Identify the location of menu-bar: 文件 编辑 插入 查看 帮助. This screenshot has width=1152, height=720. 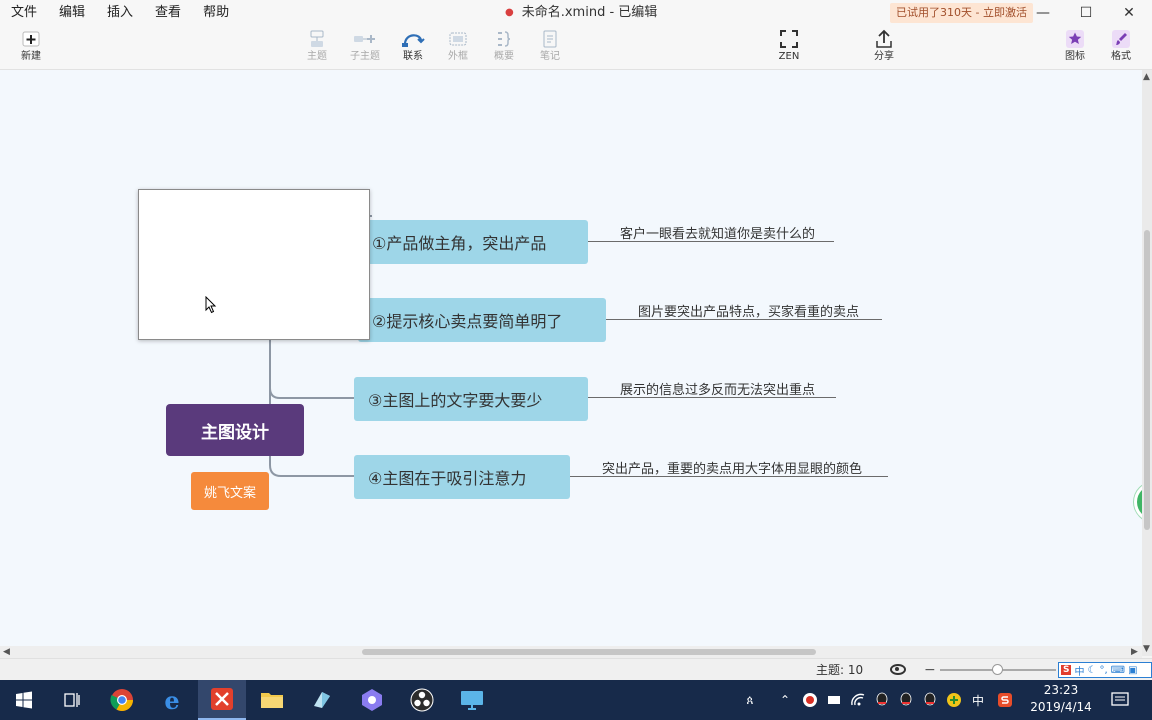
(120, 13).